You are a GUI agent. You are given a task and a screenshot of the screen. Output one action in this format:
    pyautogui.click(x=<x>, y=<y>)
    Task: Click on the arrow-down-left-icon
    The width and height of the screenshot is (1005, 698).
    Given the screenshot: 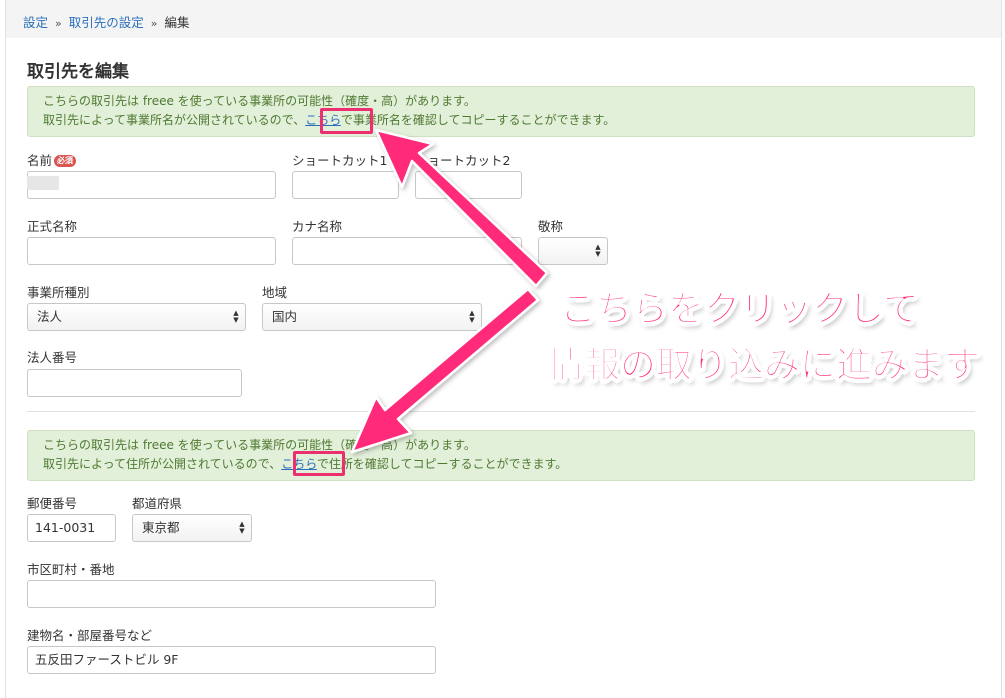 What is the action you would take?
    pyautogui.click(x=445, y=370)
    